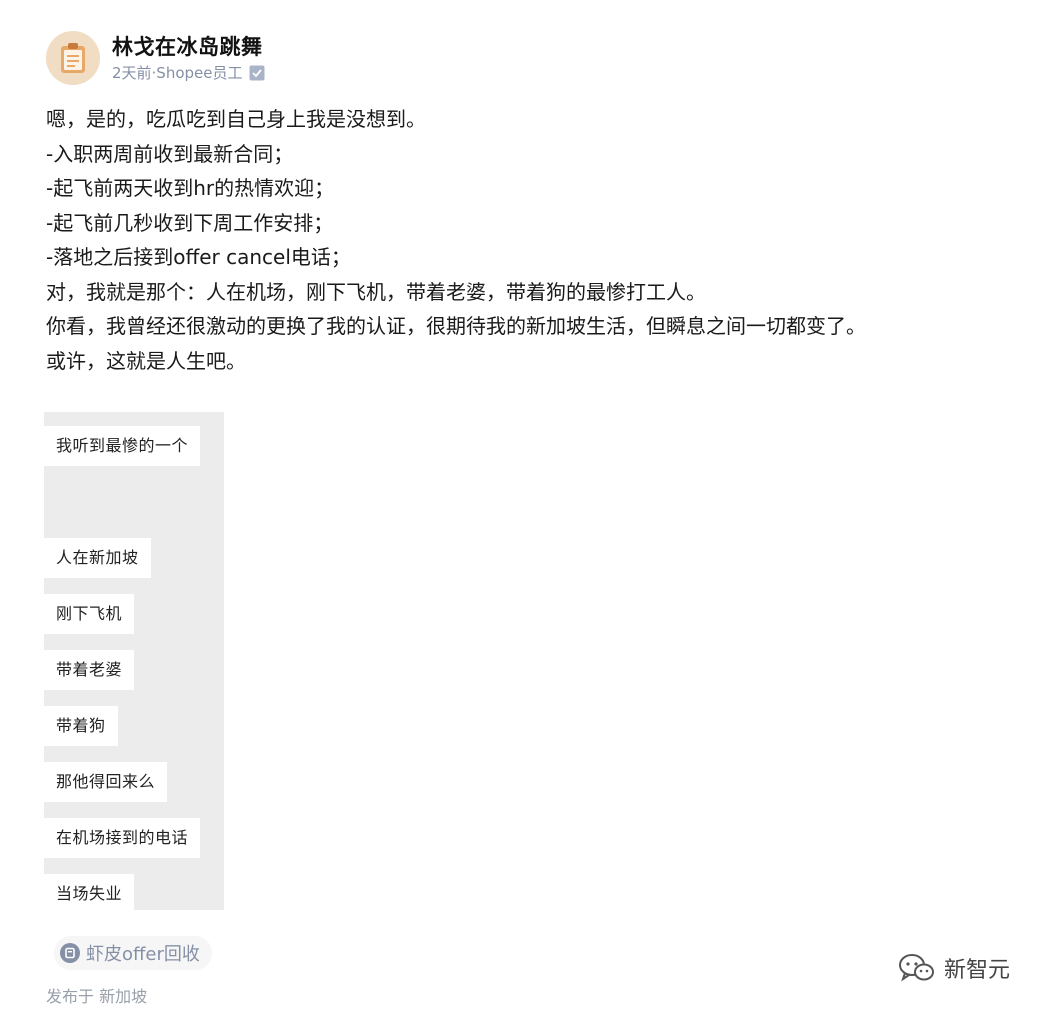  What do you see at coordinates (97, 558) in the screenshot?
I see `chat-bubble: 人在新加坡` at bounding box center [97, 558].